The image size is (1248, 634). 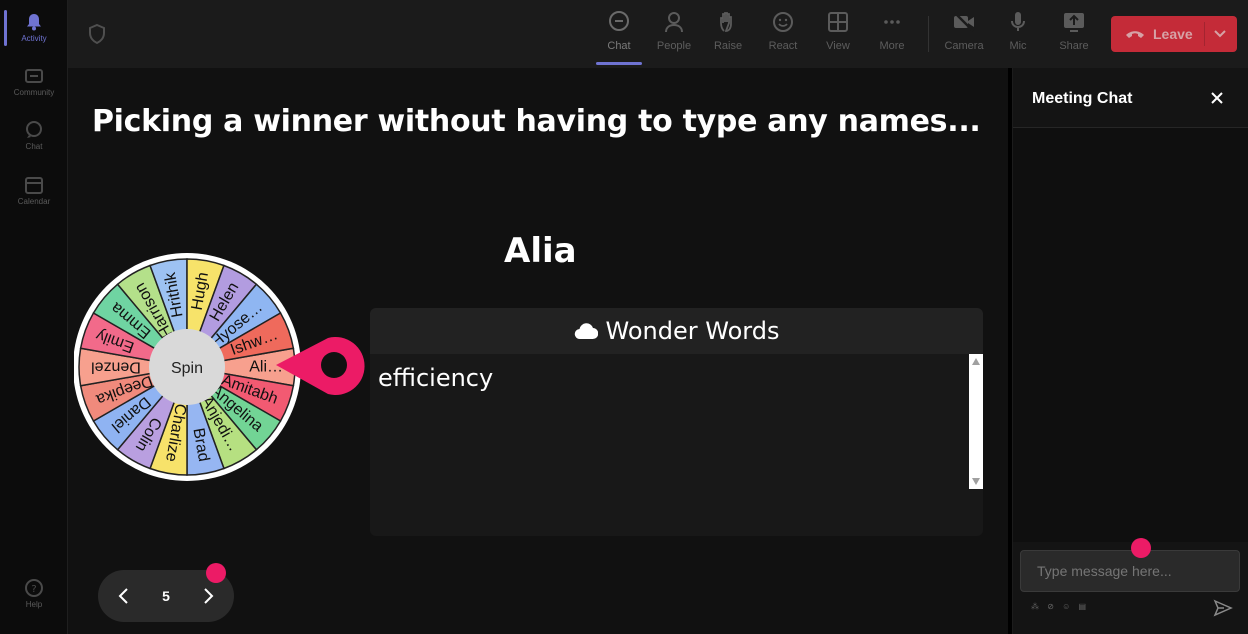 What do you see at coordinates (964, 22) in the screenshot?
I see `camera-off-icon` at bounding box center [964, 22].